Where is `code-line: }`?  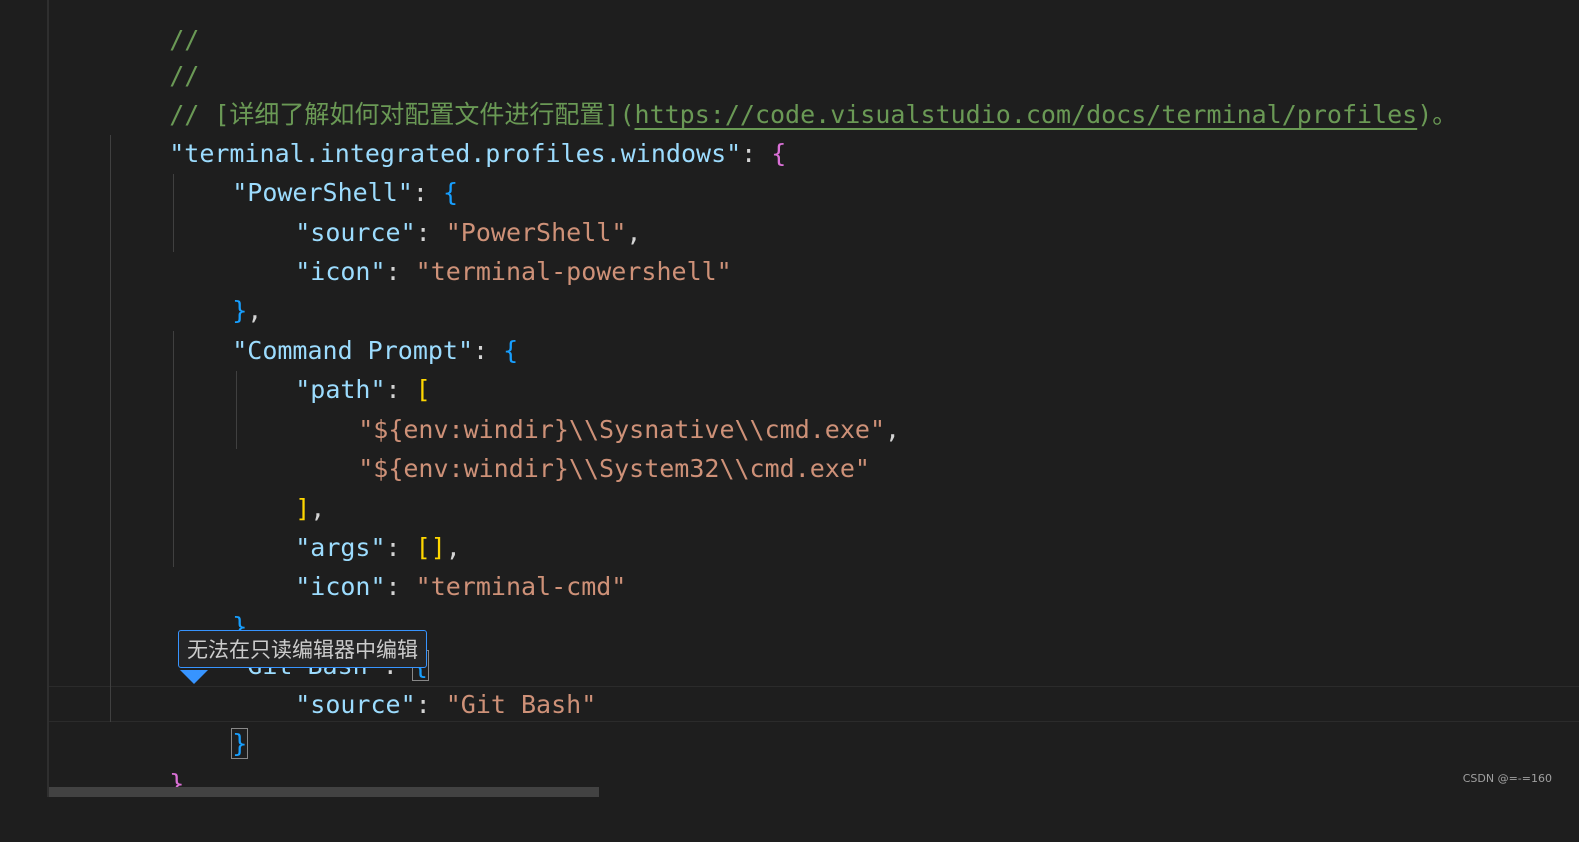
code-line: } is located at coordinates (210, 722).